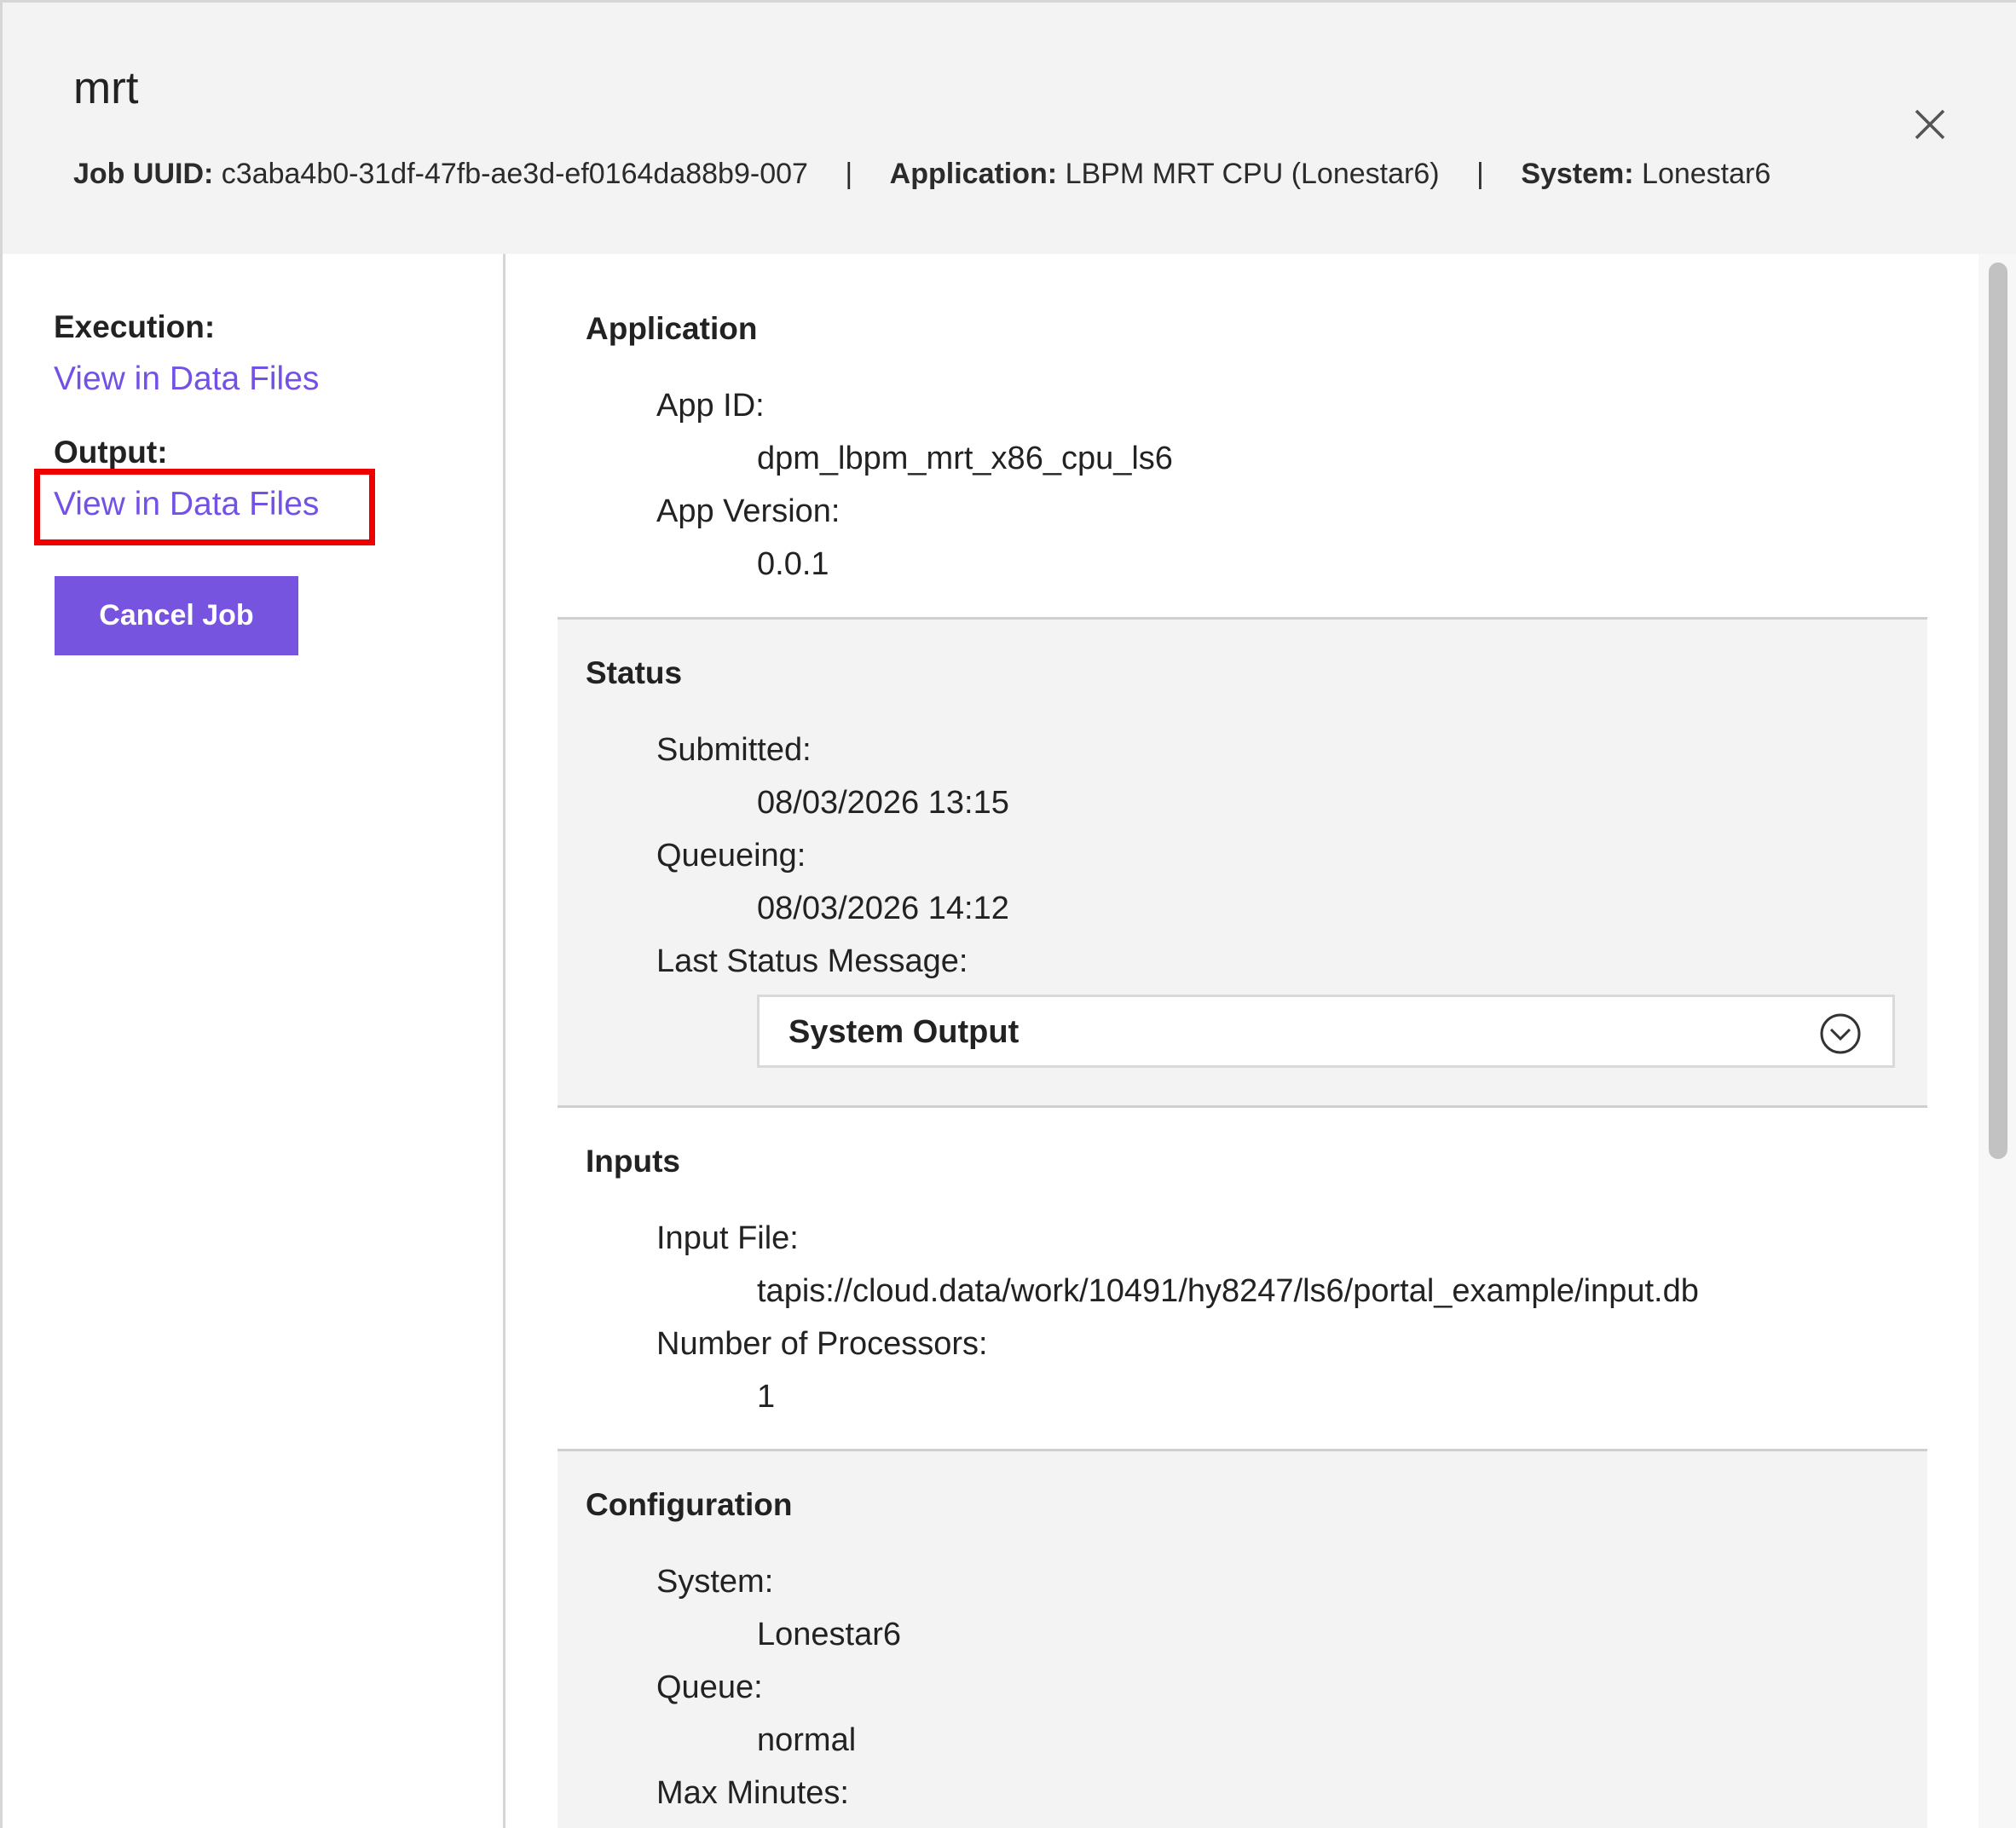  Describe the element at coordinates (829, 1634) in the screenshot. I see `config-system-value: Lonestar6` at that location.